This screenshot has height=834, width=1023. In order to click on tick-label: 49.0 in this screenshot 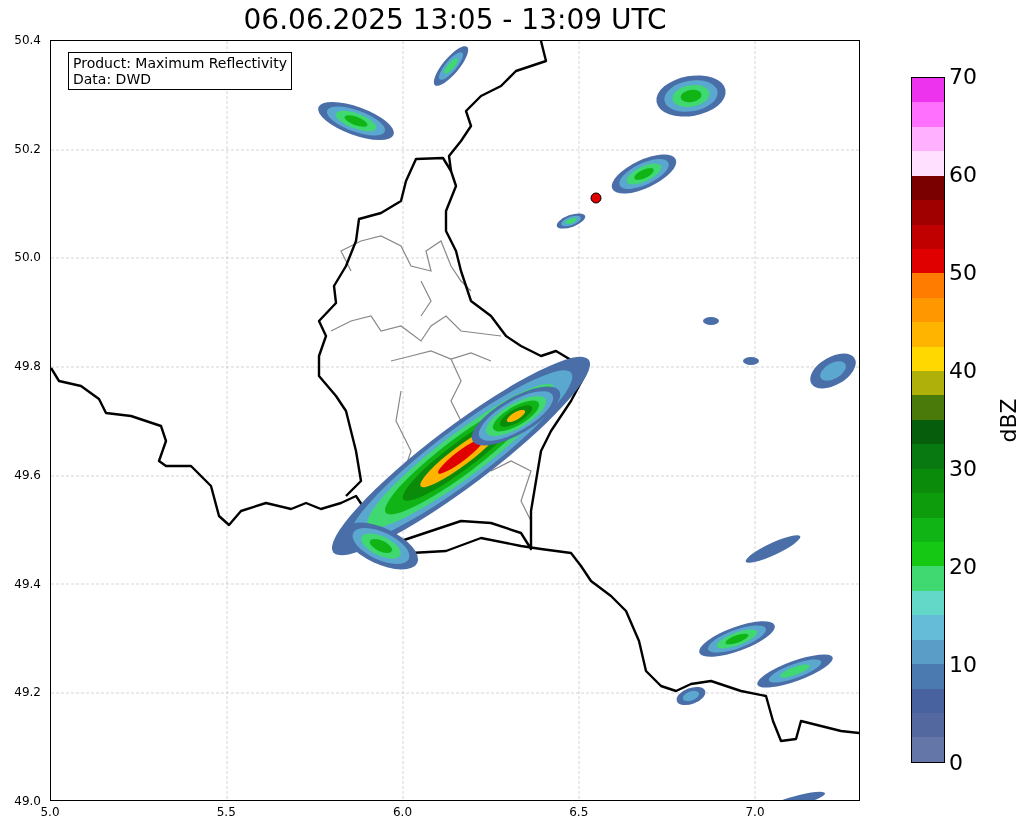, I will do `click(27, 800)`.